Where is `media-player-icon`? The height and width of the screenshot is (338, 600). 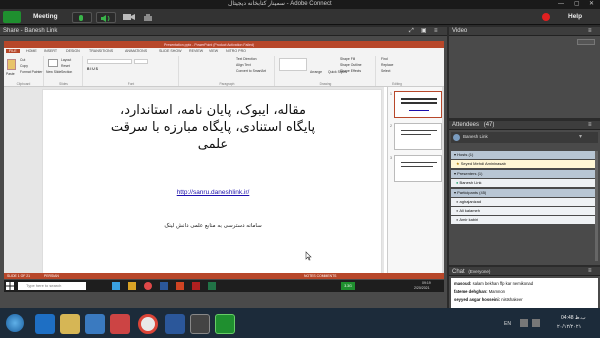 media-player-icon is located at coordinates (95, 324).